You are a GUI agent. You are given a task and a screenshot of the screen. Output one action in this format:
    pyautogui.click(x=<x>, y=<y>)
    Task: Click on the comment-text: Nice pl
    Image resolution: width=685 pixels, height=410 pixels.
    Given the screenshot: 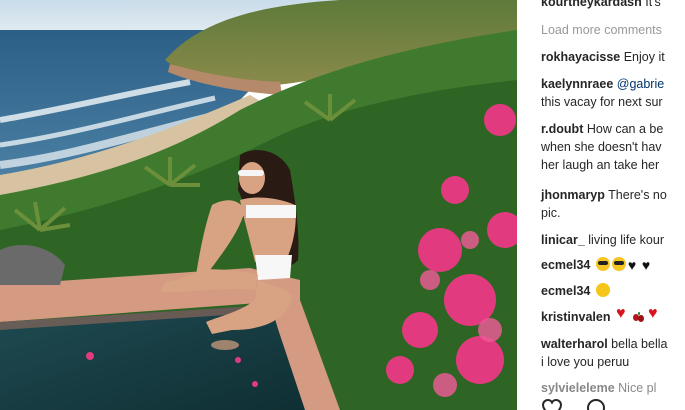 What is the action you would take?
    pyautogui.click(x=637, y=388)
    